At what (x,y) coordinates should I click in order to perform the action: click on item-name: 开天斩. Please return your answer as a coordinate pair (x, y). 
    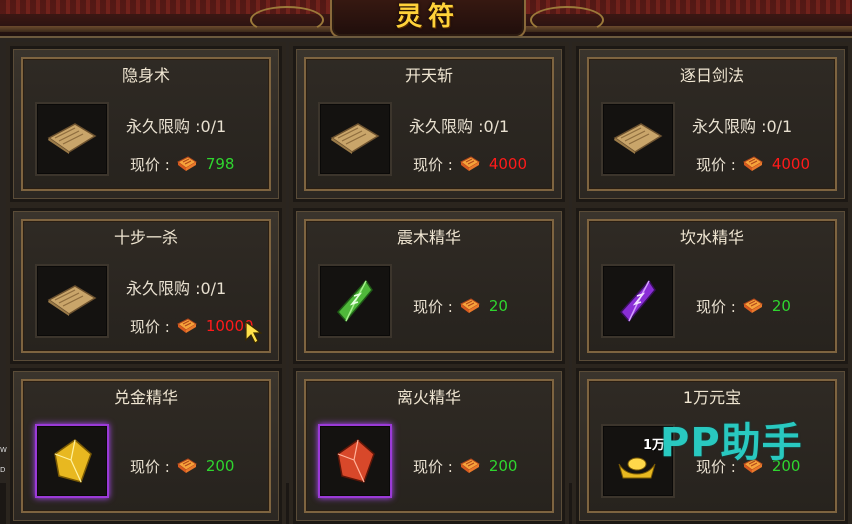
    Looking at the image, I should click on (428, 75).